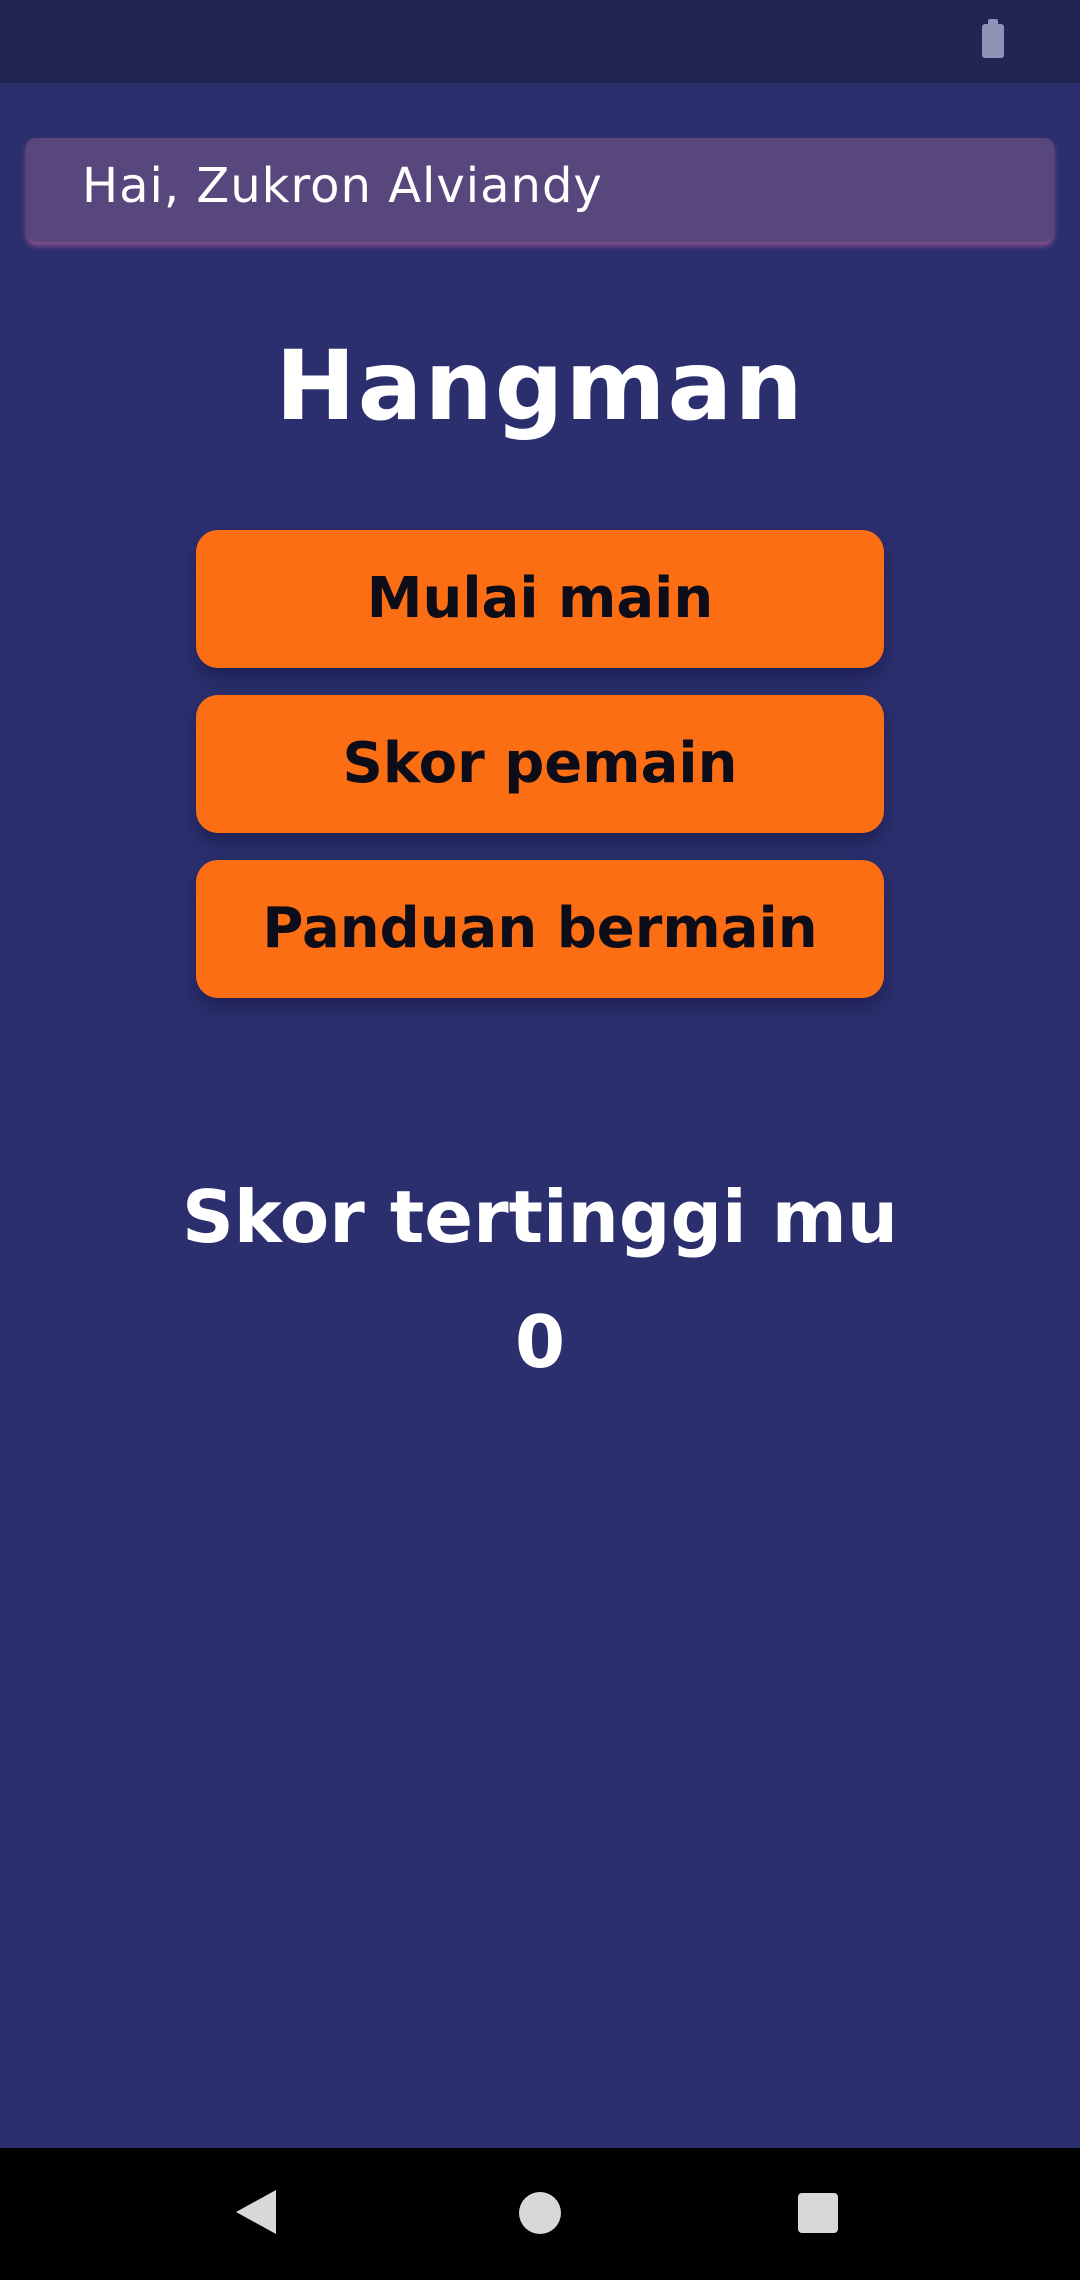 The image size is (1080, 2280). What do you see at coordinates (993, 38) in the screenshot?
I see `battery-icon` at bounding box center [993, 38].